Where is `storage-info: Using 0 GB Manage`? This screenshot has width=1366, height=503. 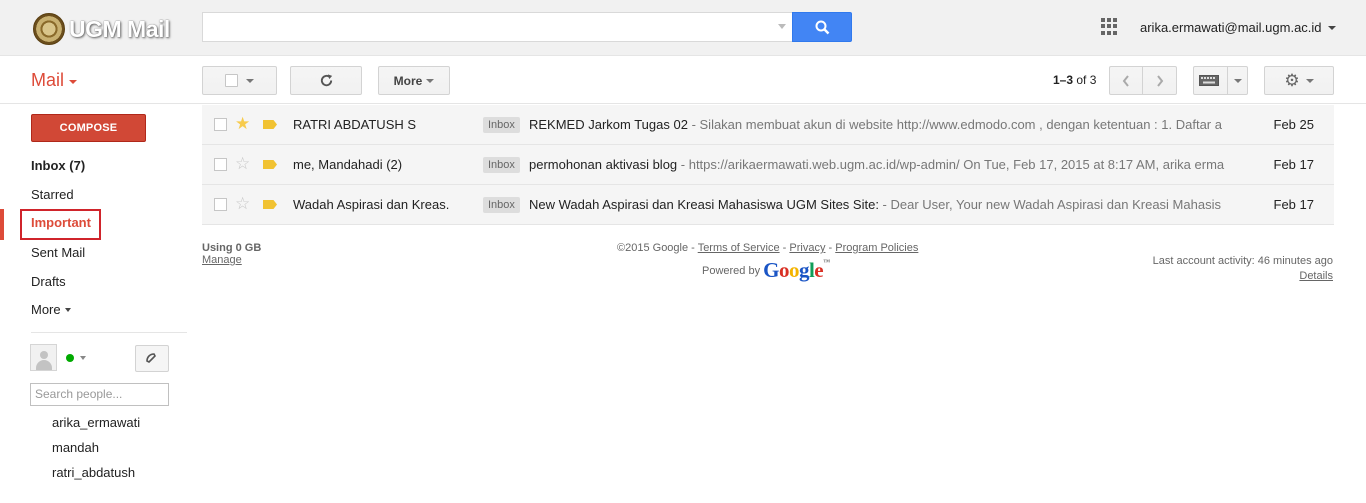
storage-info: Using 0 GB Manage is located at coordinates (231, 254).